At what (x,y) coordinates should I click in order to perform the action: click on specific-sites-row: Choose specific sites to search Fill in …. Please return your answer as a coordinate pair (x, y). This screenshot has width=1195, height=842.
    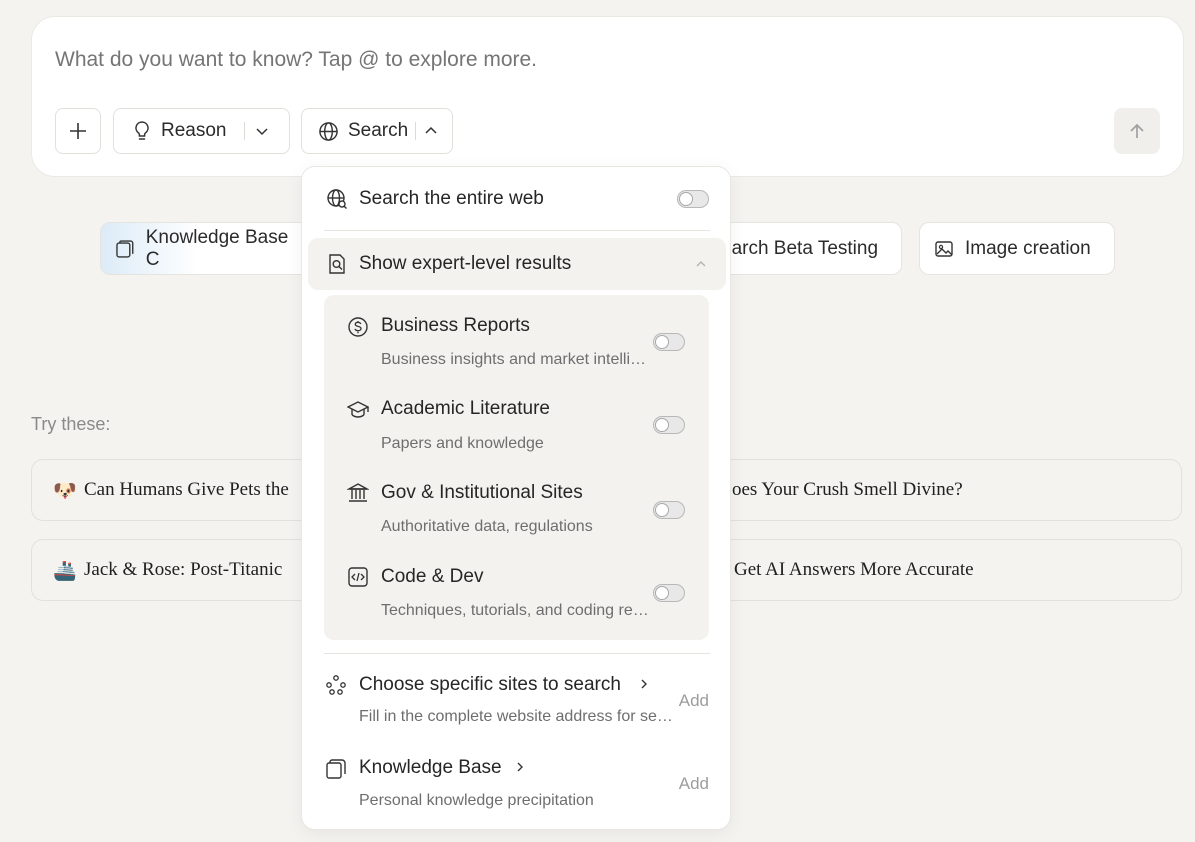
    Looking at the image, I should click on (517, 704).